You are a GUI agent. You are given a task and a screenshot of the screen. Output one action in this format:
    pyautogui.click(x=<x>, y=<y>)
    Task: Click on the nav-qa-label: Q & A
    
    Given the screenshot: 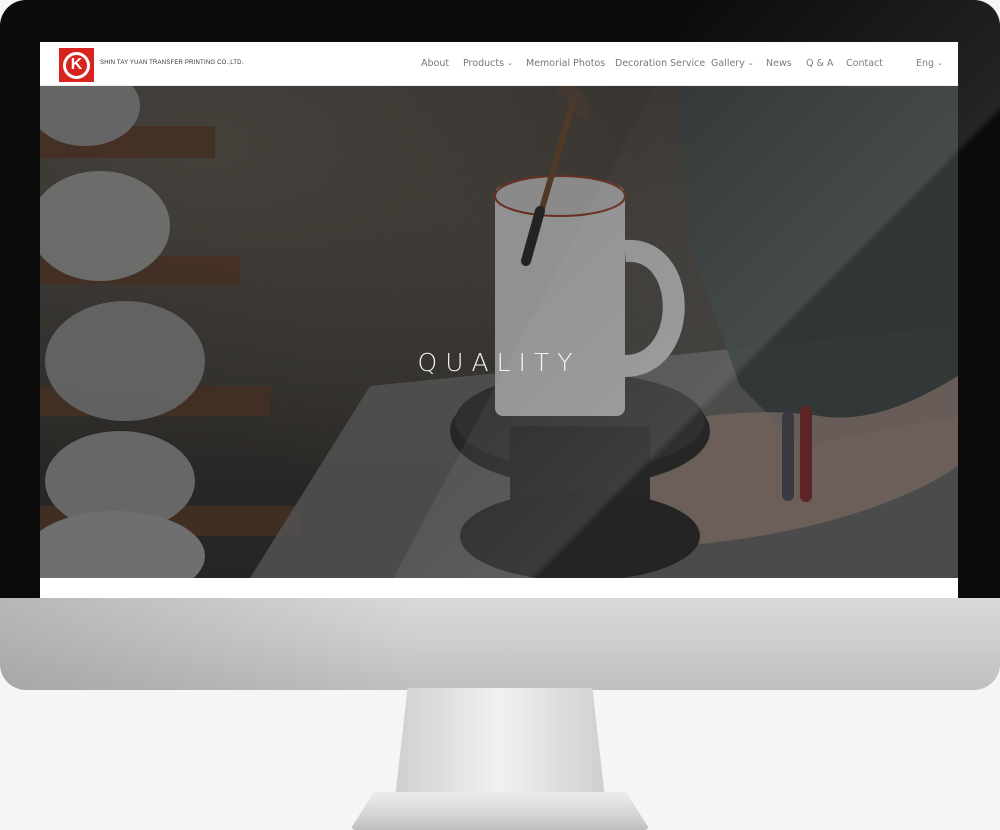 What is the action you would take?
    pyautogui.click(x=820, y=63)
    